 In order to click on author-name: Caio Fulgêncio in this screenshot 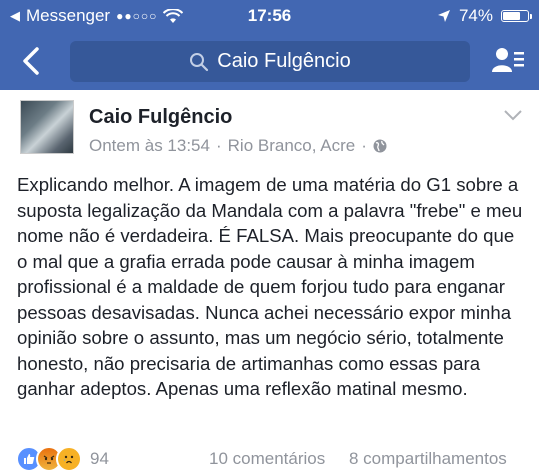, I will do `click(160, 117)`.